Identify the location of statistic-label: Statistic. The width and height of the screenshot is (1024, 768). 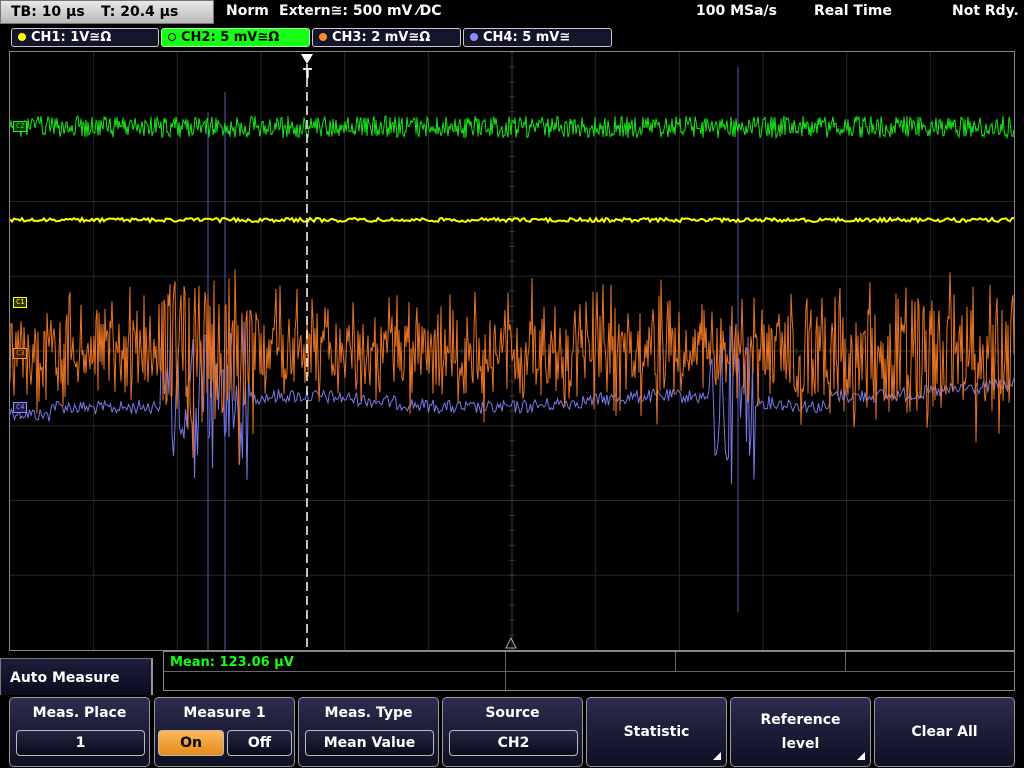
(656, 732).